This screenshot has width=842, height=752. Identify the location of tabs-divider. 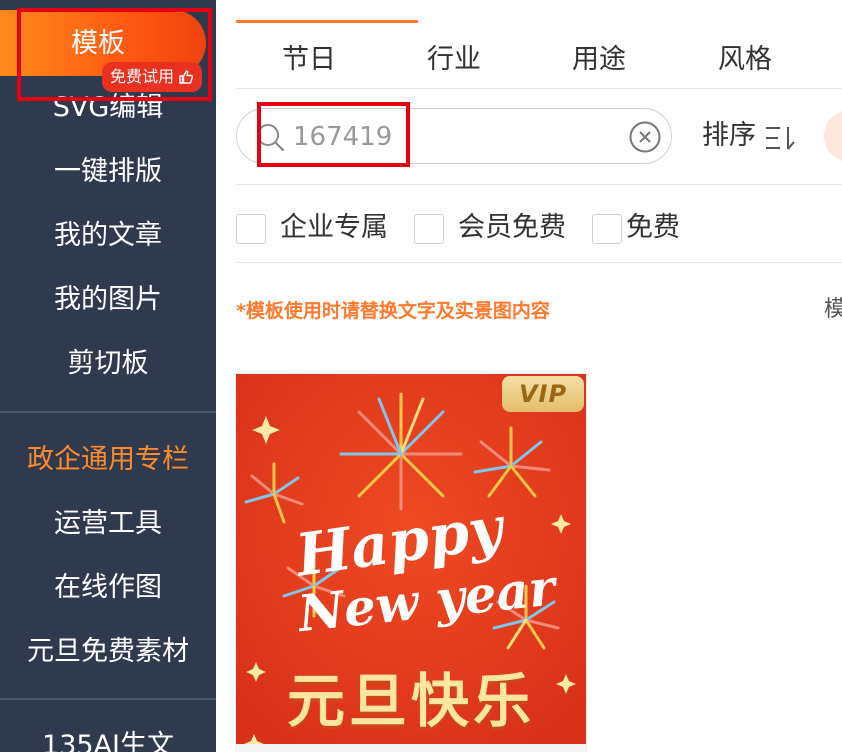
(539, 88).